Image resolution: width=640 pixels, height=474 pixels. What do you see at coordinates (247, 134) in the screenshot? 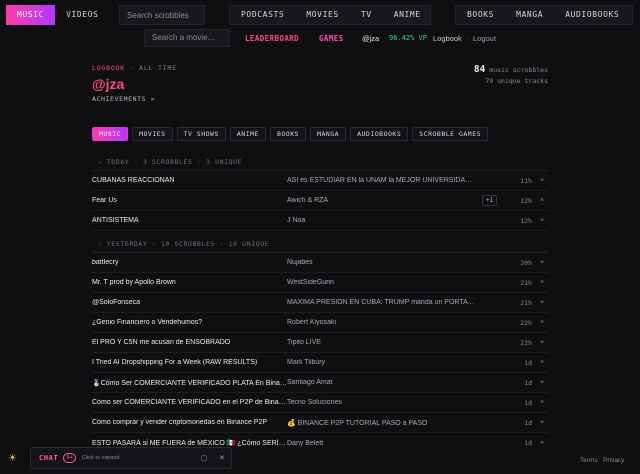
I see `tab-anime: ANIME` at bounding box center [247, 134].